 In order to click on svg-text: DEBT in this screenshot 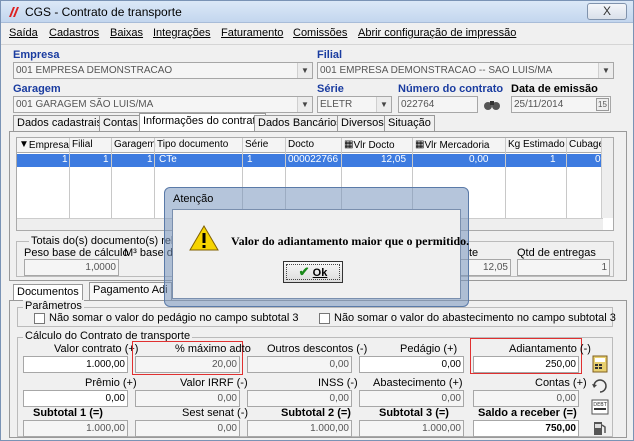, I will do `click(600, 405)`.